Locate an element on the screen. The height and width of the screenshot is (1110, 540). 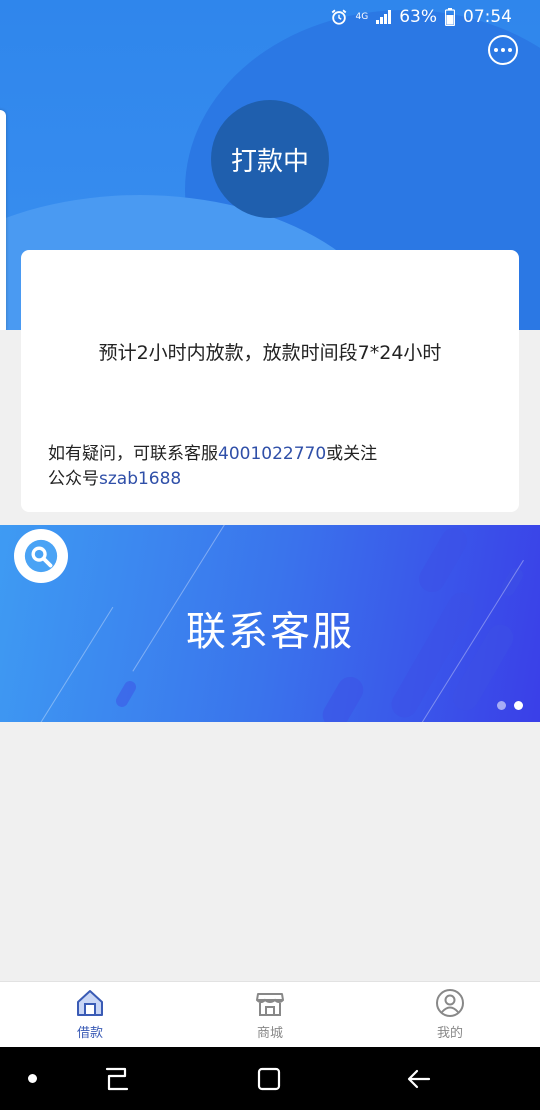
tab-shop: 商城 is located at coordinates (270, 1014).